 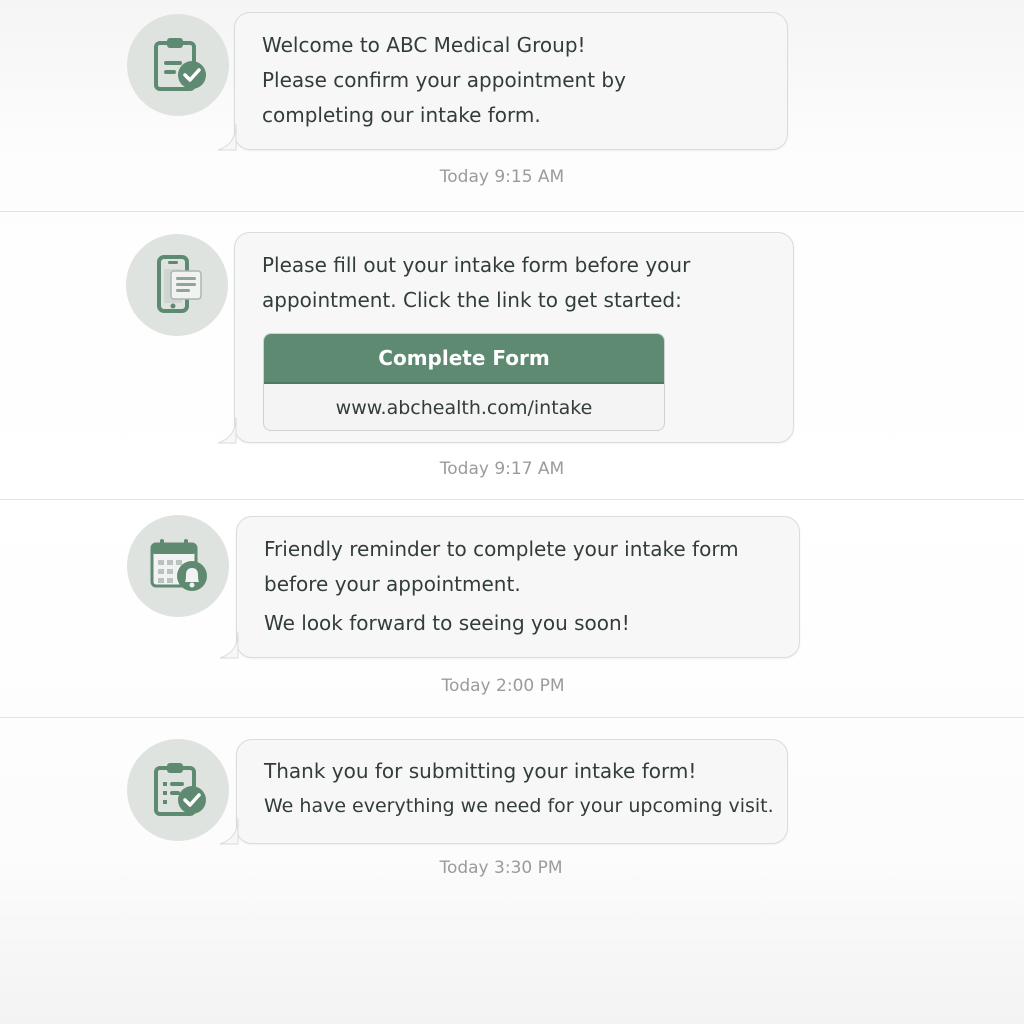 What do you see at coordinates (444, 80) in the screenshot?
I see `message-text-line: Please confirm your appointment by` at bounding box center [444, 80].